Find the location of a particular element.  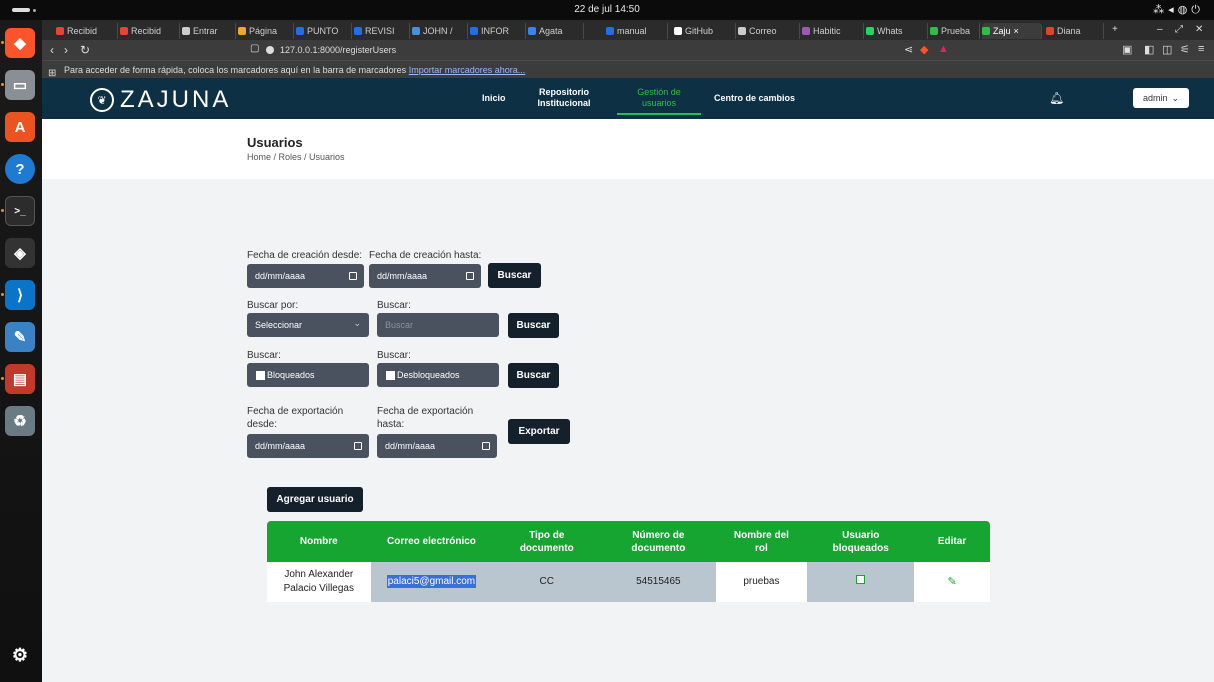

col-usuario-bloqueado: Usuario bloqueados is located at coordinates (861, 541).